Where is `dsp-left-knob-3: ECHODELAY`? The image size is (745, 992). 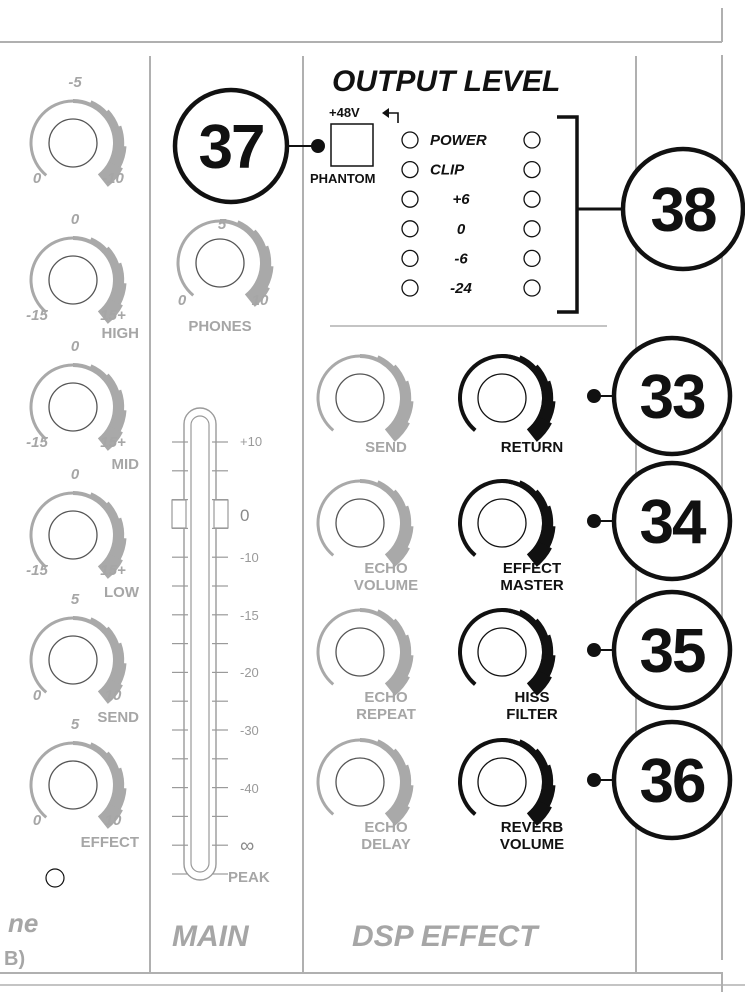
dsp-left-knob-3: ECHODELAY is located at coordinates (365, 795).